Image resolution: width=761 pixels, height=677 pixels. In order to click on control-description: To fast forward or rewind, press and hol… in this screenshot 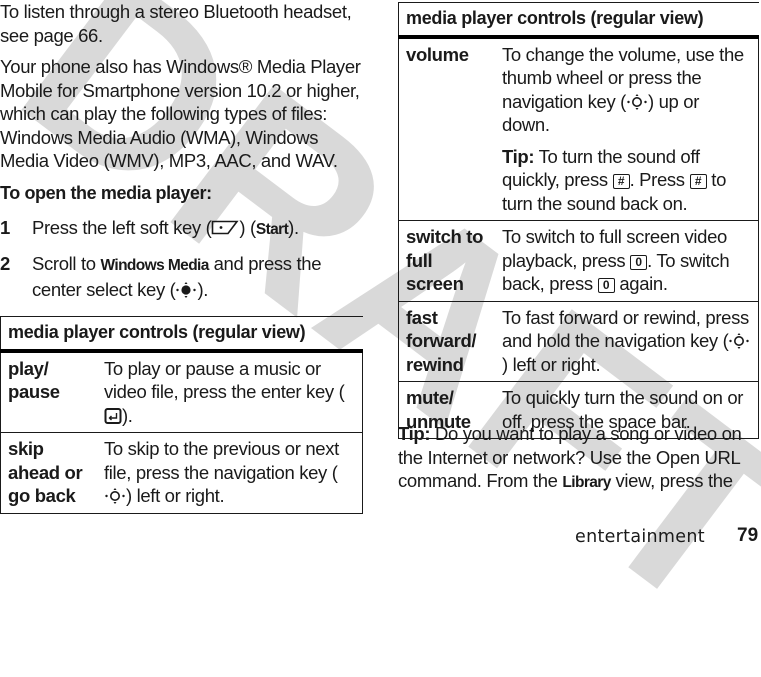, I will do `click(627, 341)`.